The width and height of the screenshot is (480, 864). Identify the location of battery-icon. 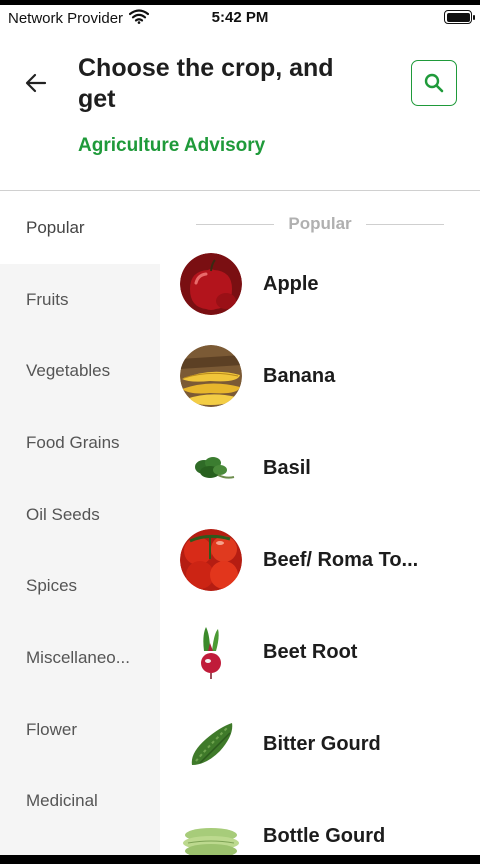
(459, 17).